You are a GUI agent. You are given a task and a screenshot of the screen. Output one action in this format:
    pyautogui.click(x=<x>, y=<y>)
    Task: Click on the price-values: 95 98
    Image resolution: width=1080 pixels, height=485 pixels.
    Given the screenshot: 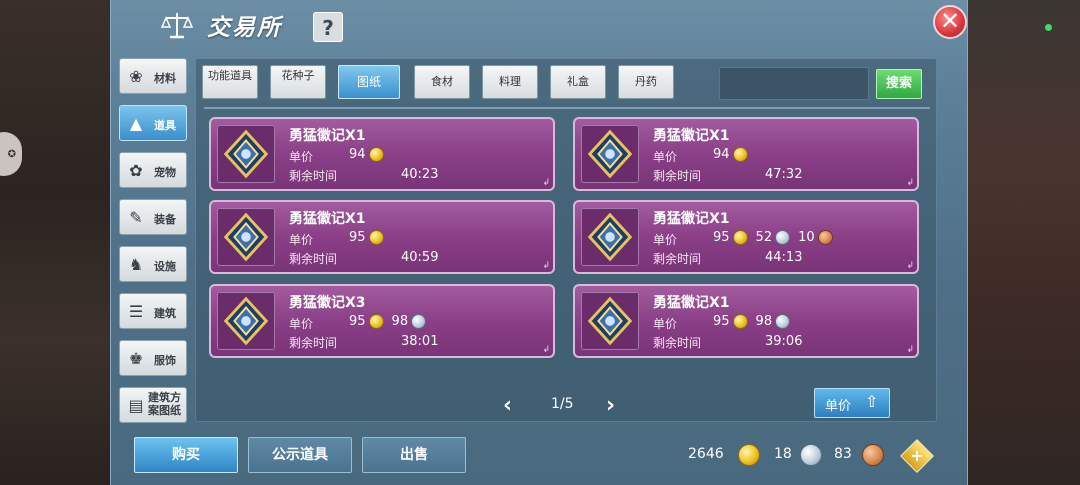 What is the action you would take?
    pyautogui.click(x=391, y=321)
    